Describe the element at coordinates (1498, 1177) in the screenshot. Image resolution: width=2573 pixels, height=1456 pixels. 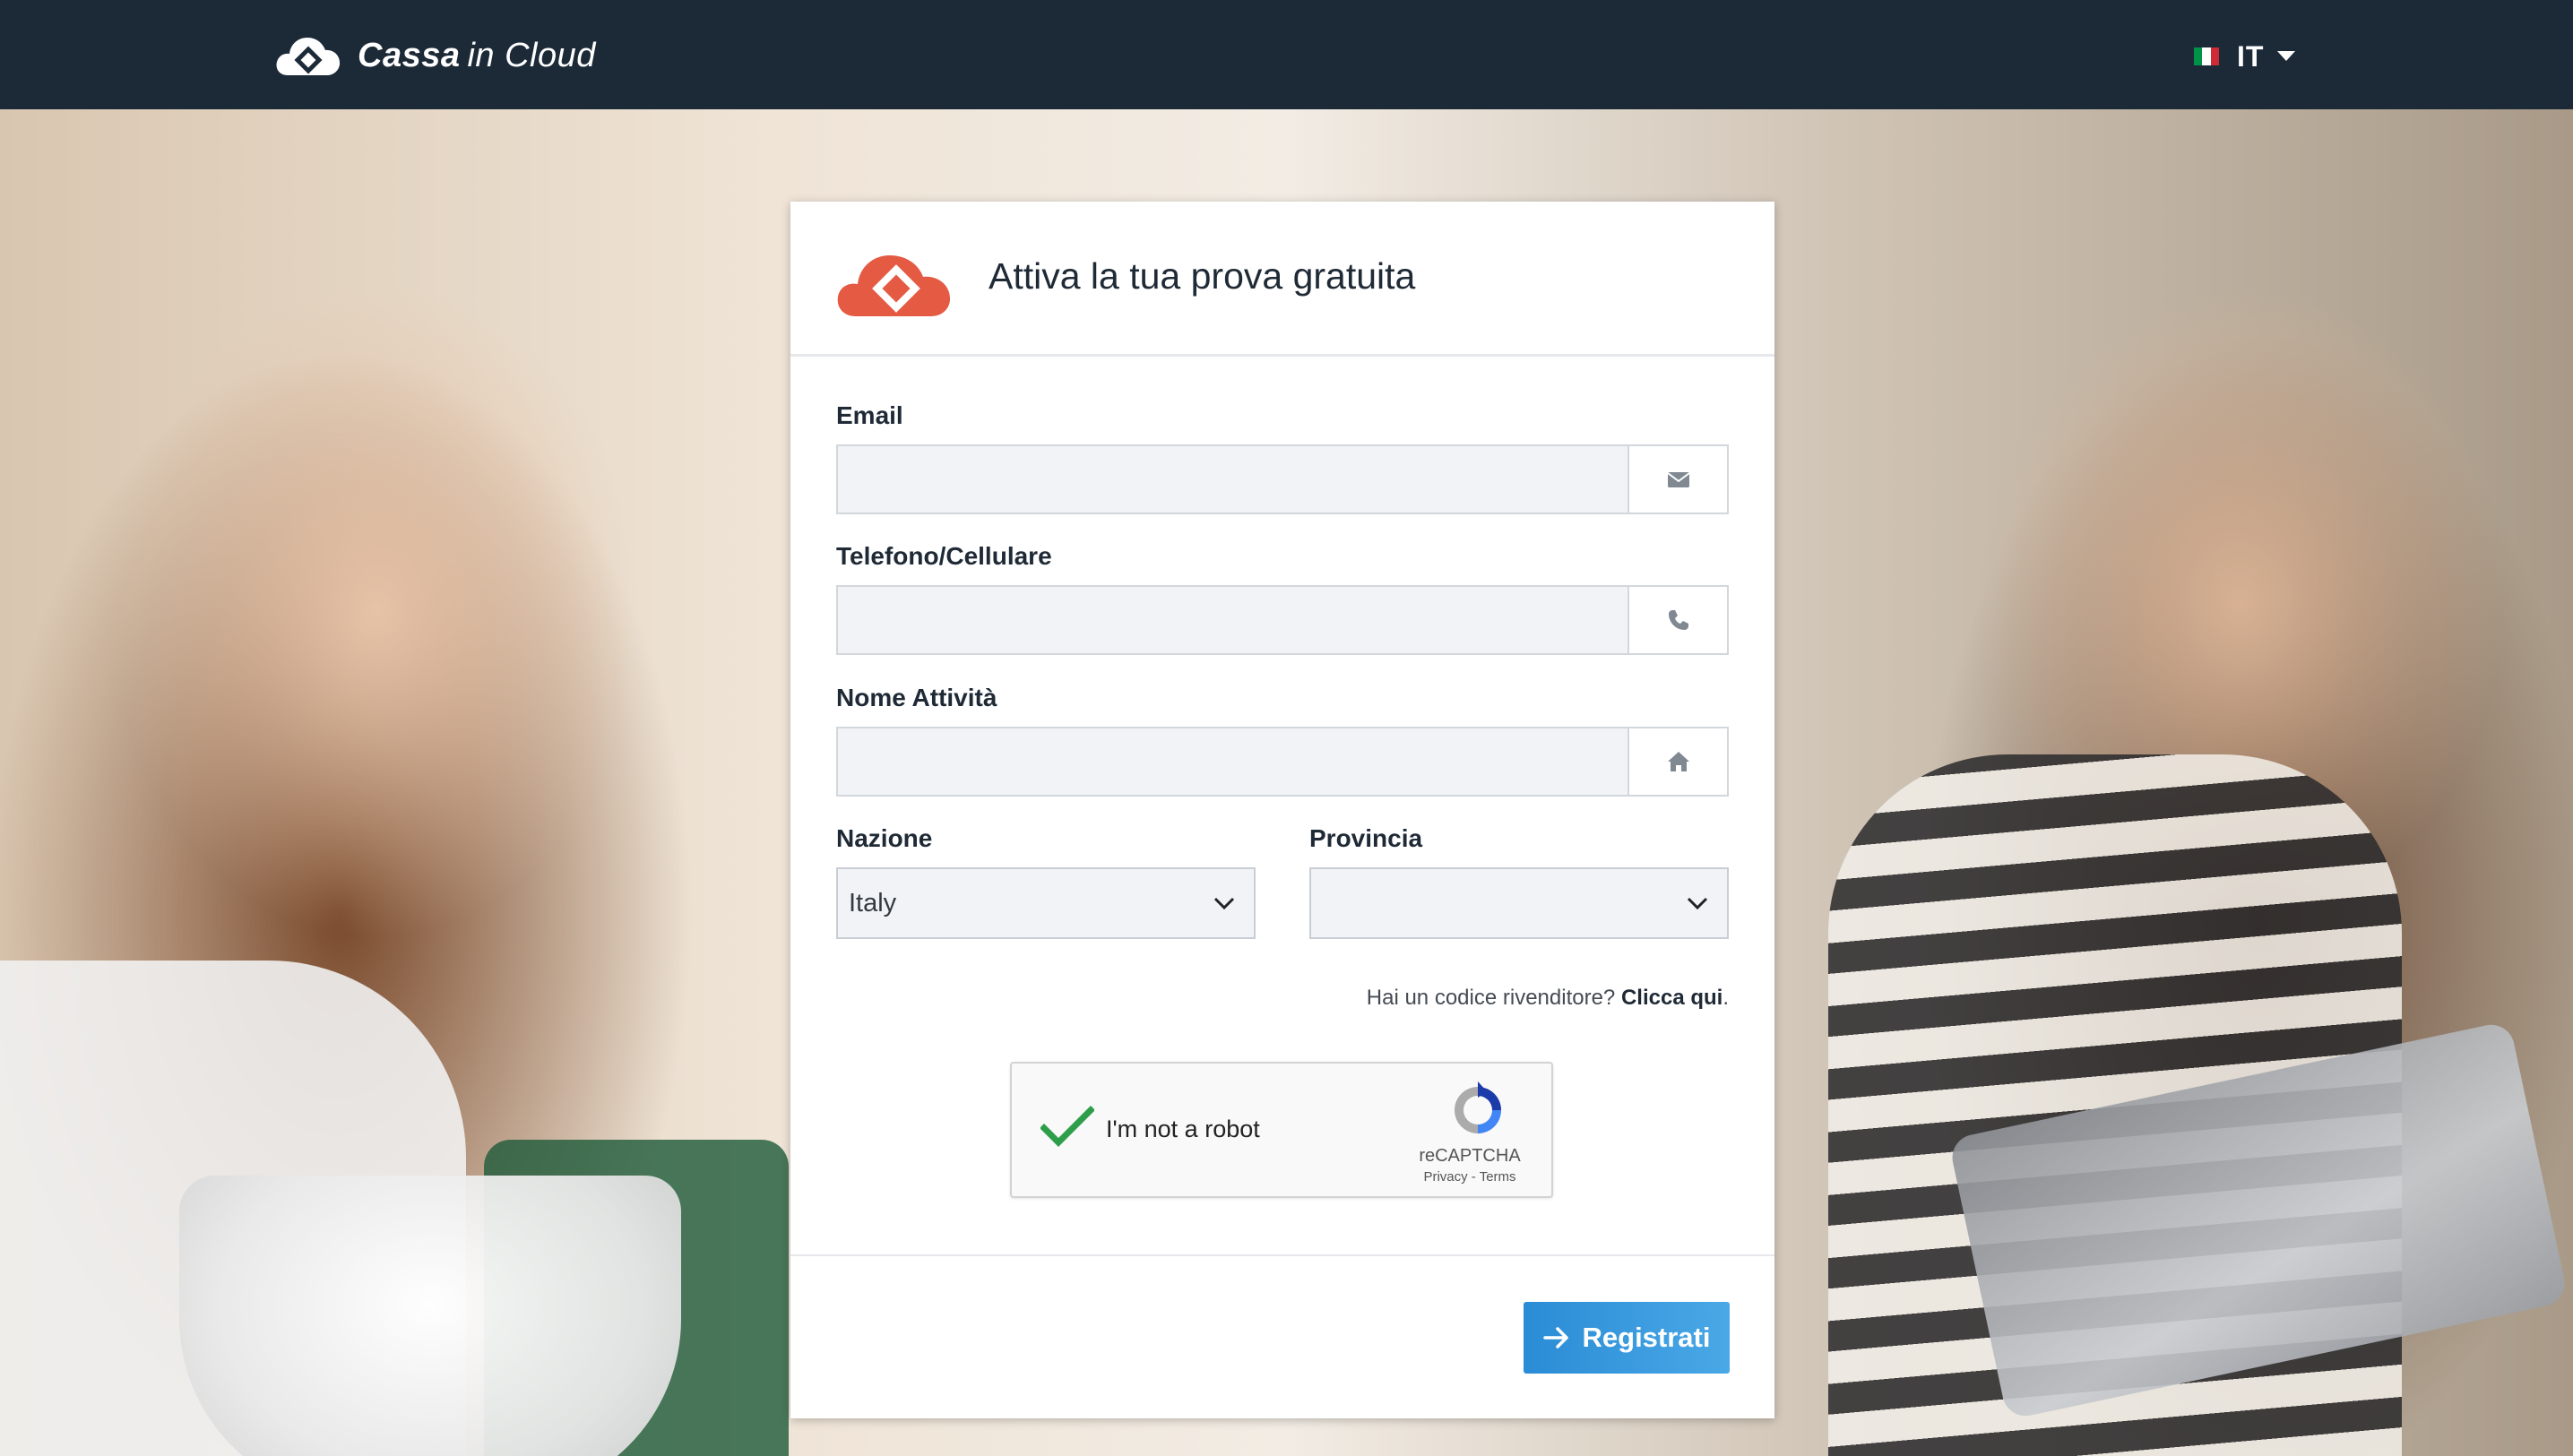
I see `recaptcha-terms-link: Terms` at that location.